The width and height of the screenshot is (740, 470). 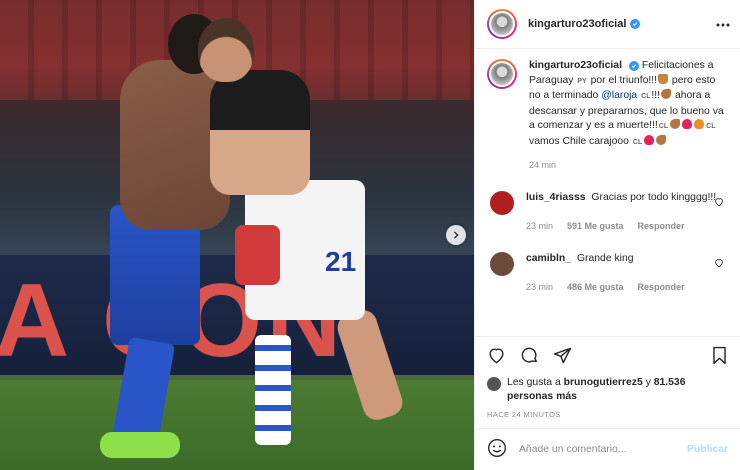 I want to click on caption-meta: 24 min, so click(x=628, y=165).